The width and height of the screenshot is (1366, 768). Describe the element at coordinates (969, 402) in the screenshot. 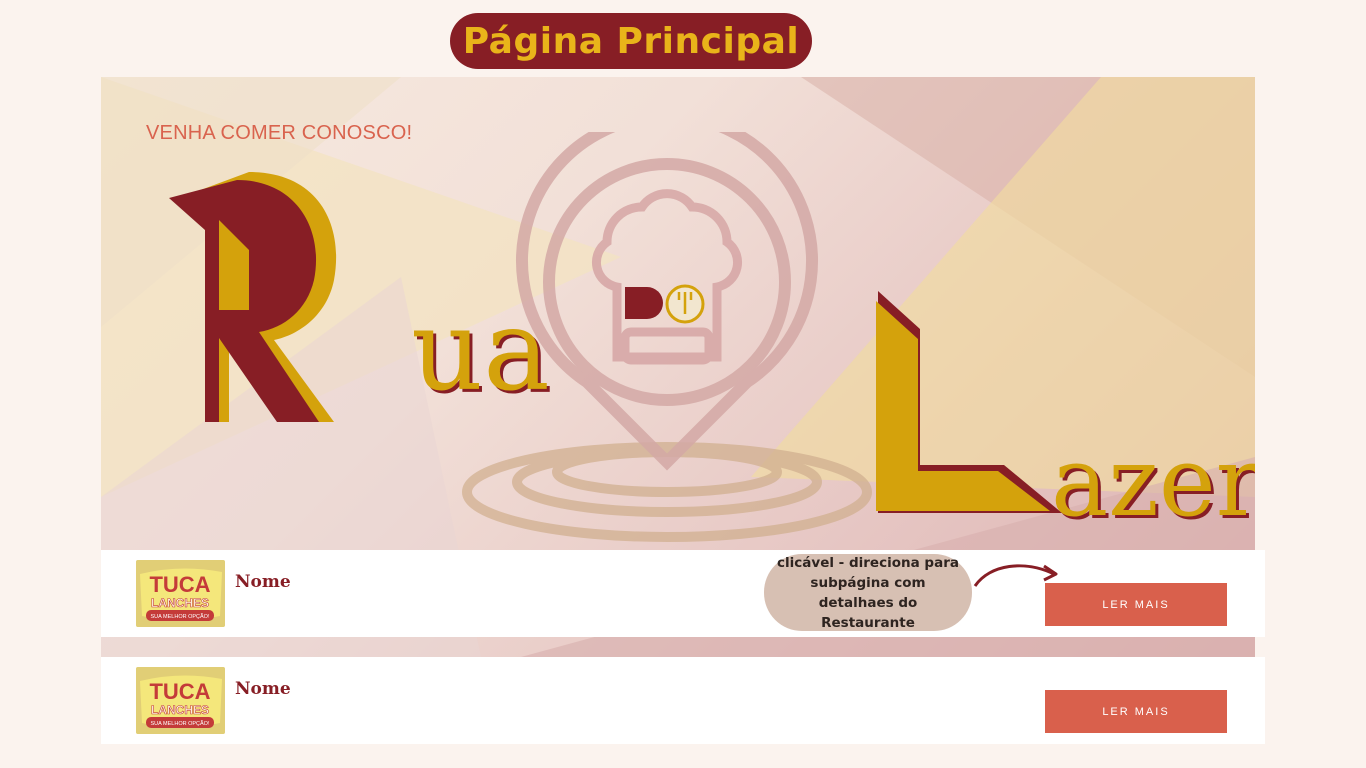

I see `logo-letter-l` at that location.